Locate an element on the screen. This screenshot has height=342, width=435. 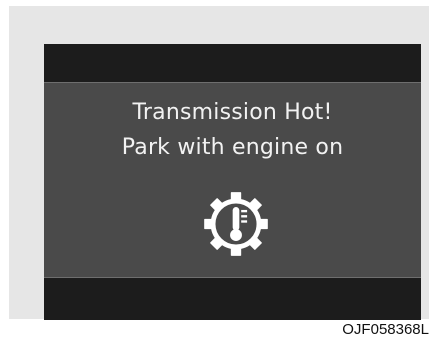
display-bottom-bar is located at coordinates (232, 299).